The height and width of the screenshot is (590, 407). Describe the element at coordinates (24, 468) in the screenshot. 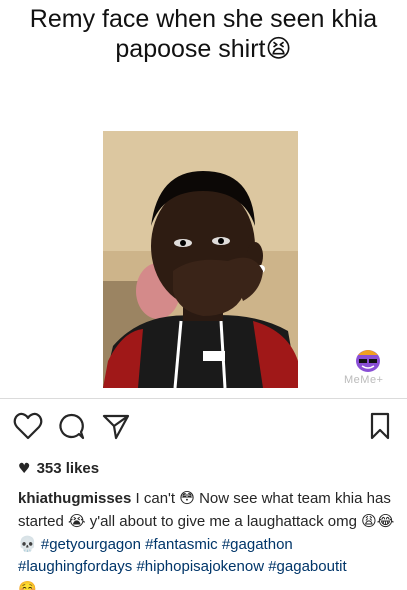

I see `heart-filled-icon: ♥` at that location.